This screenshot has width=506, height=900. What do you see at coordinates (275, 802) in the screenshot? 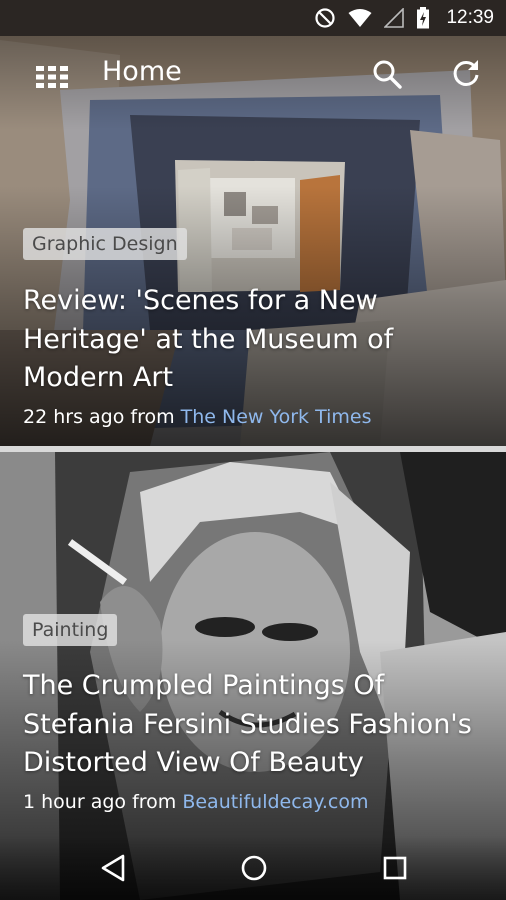
I see `source-link: Beautifuldecay.com` at bounding box center [275, 802].